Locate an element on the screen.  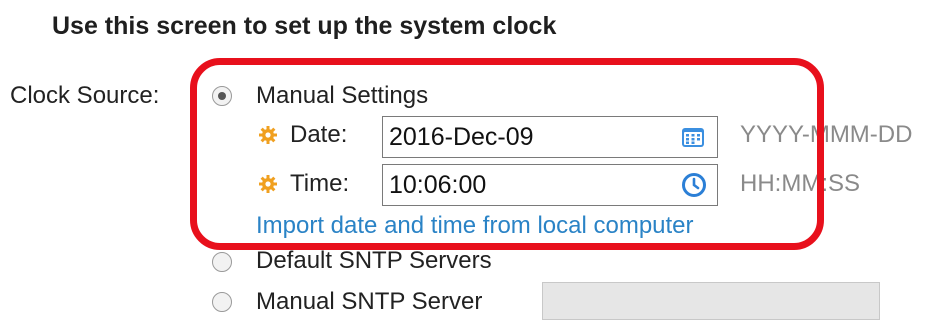
date-input is located at coordinates (550, 137).